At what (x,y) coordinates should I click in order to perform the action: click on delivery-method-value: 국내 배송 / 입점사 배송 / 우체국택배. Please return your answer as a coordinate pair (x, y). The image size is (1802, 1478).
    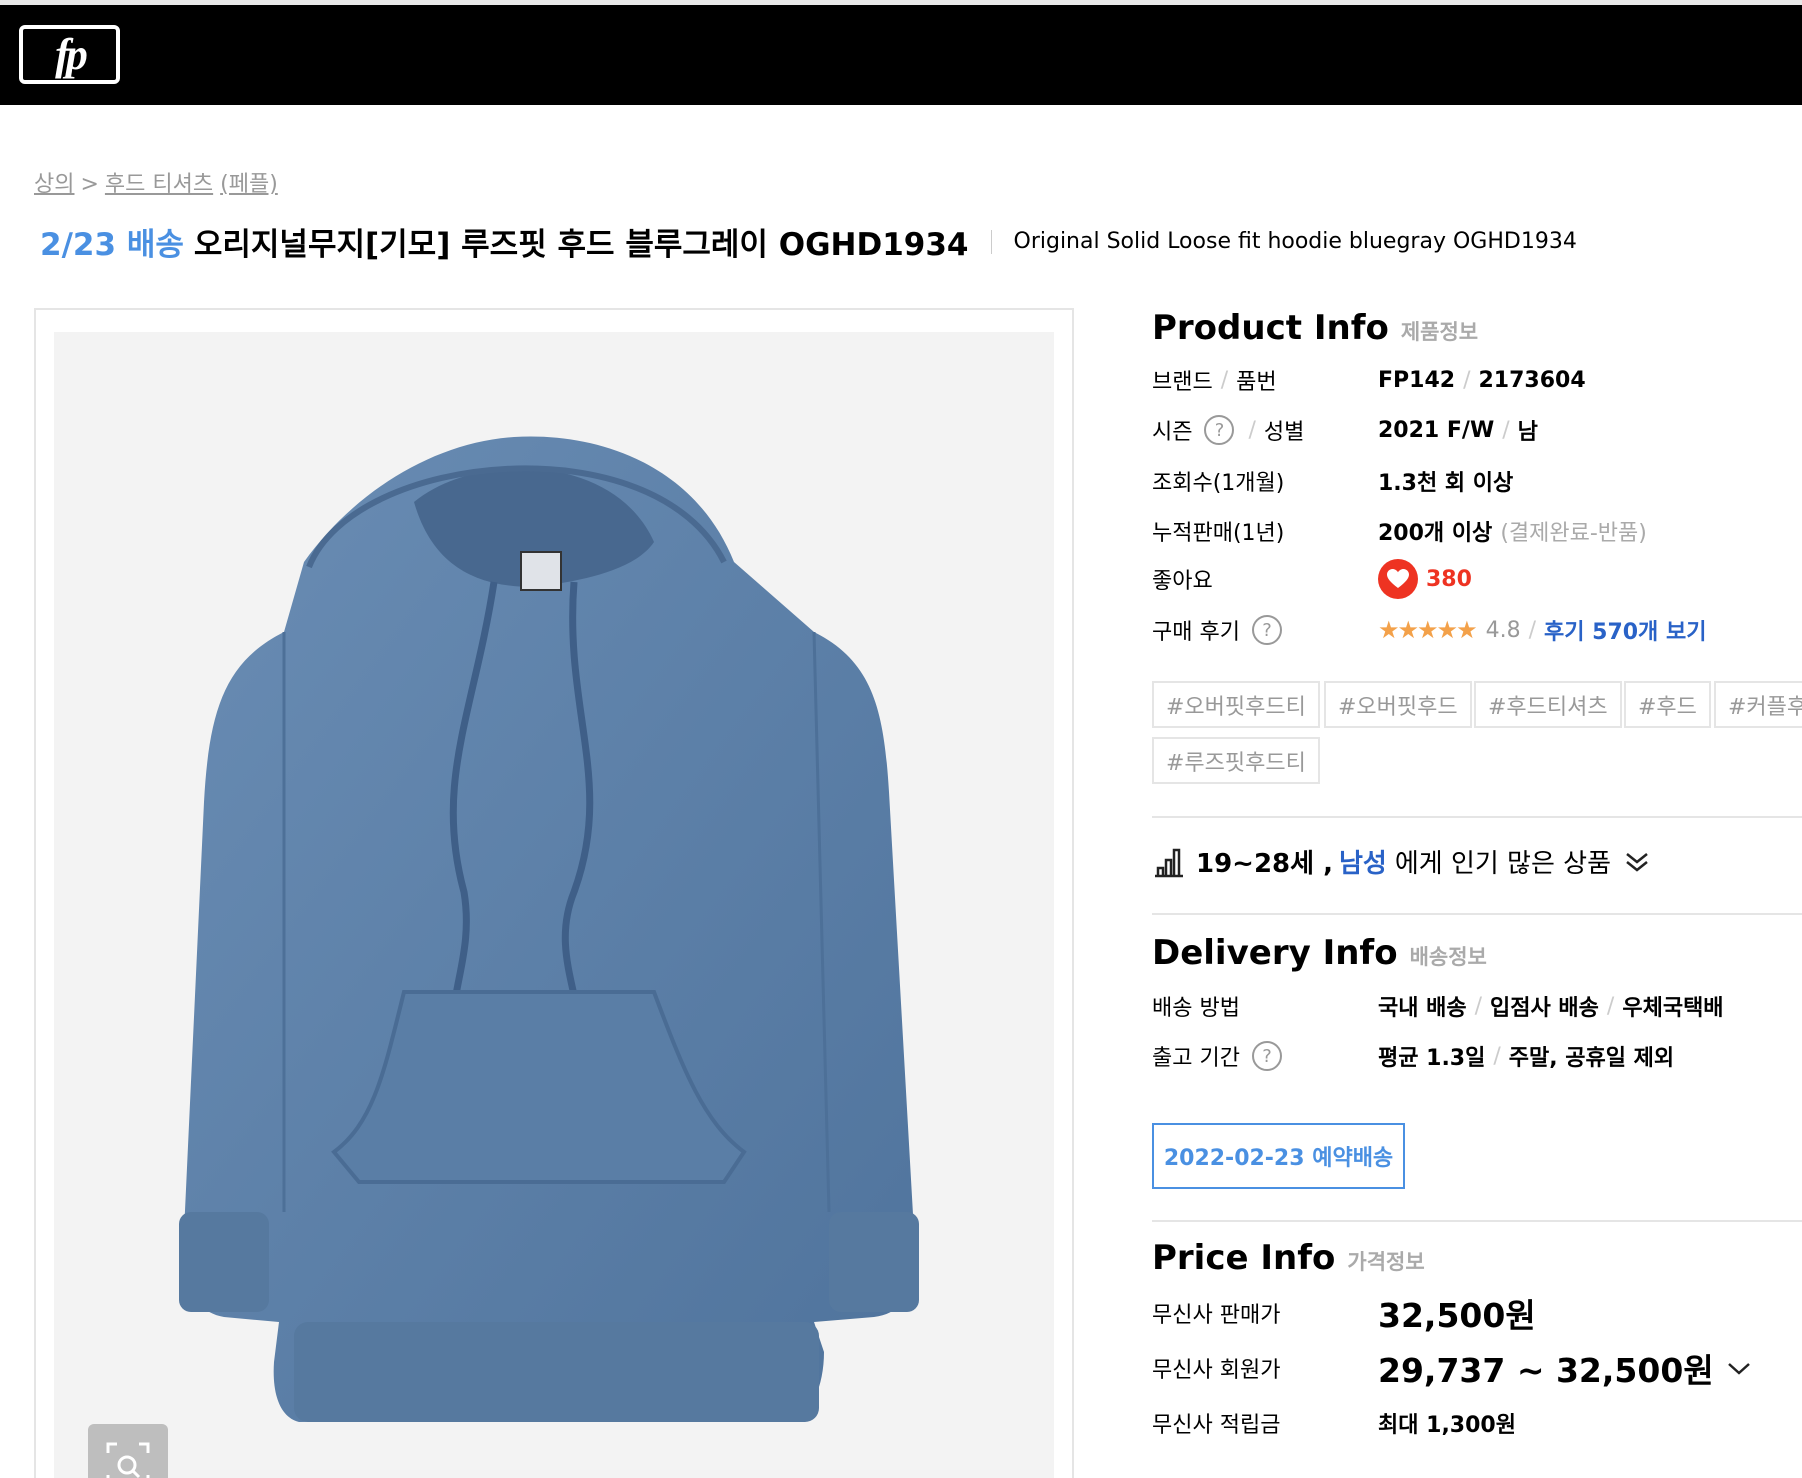
    Looking at the image, I should click on (1551, 1006).